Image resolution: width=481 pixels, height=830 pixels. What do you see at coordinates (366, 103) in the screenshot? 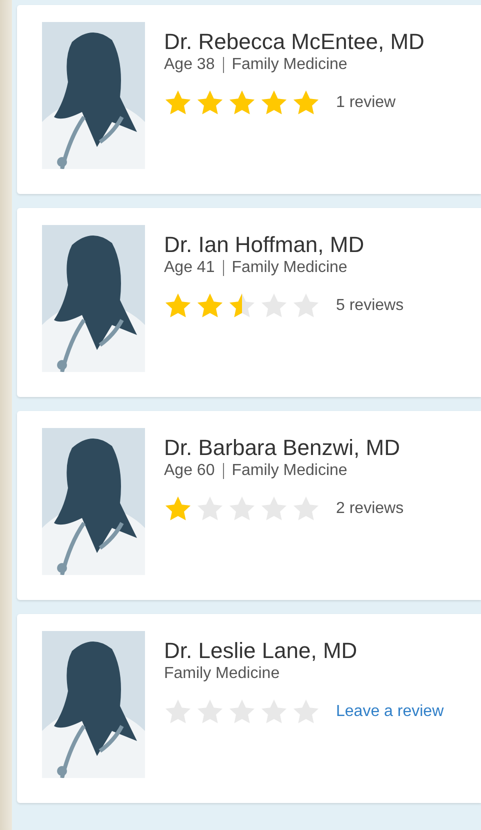
I see `review-count: 1 review` at bounding box center [366, 103].